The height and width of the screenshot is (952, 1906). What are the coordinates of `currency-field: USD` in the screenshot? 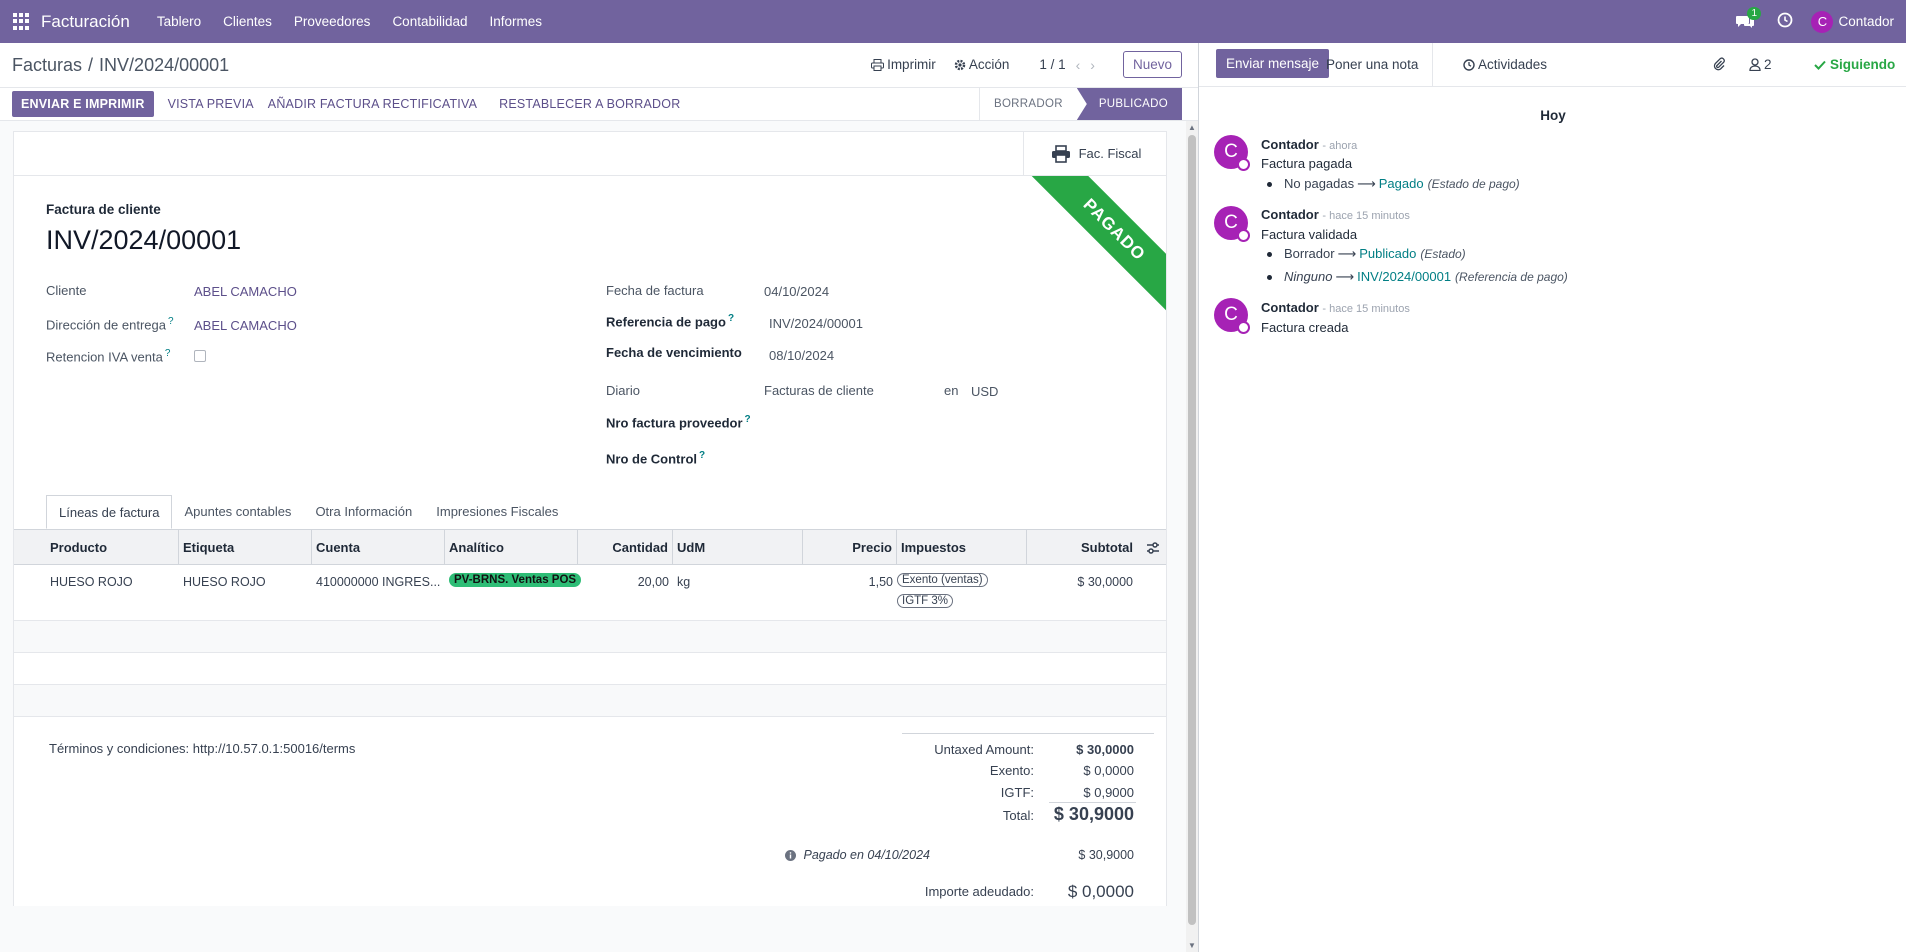 It's located at (984, 391).